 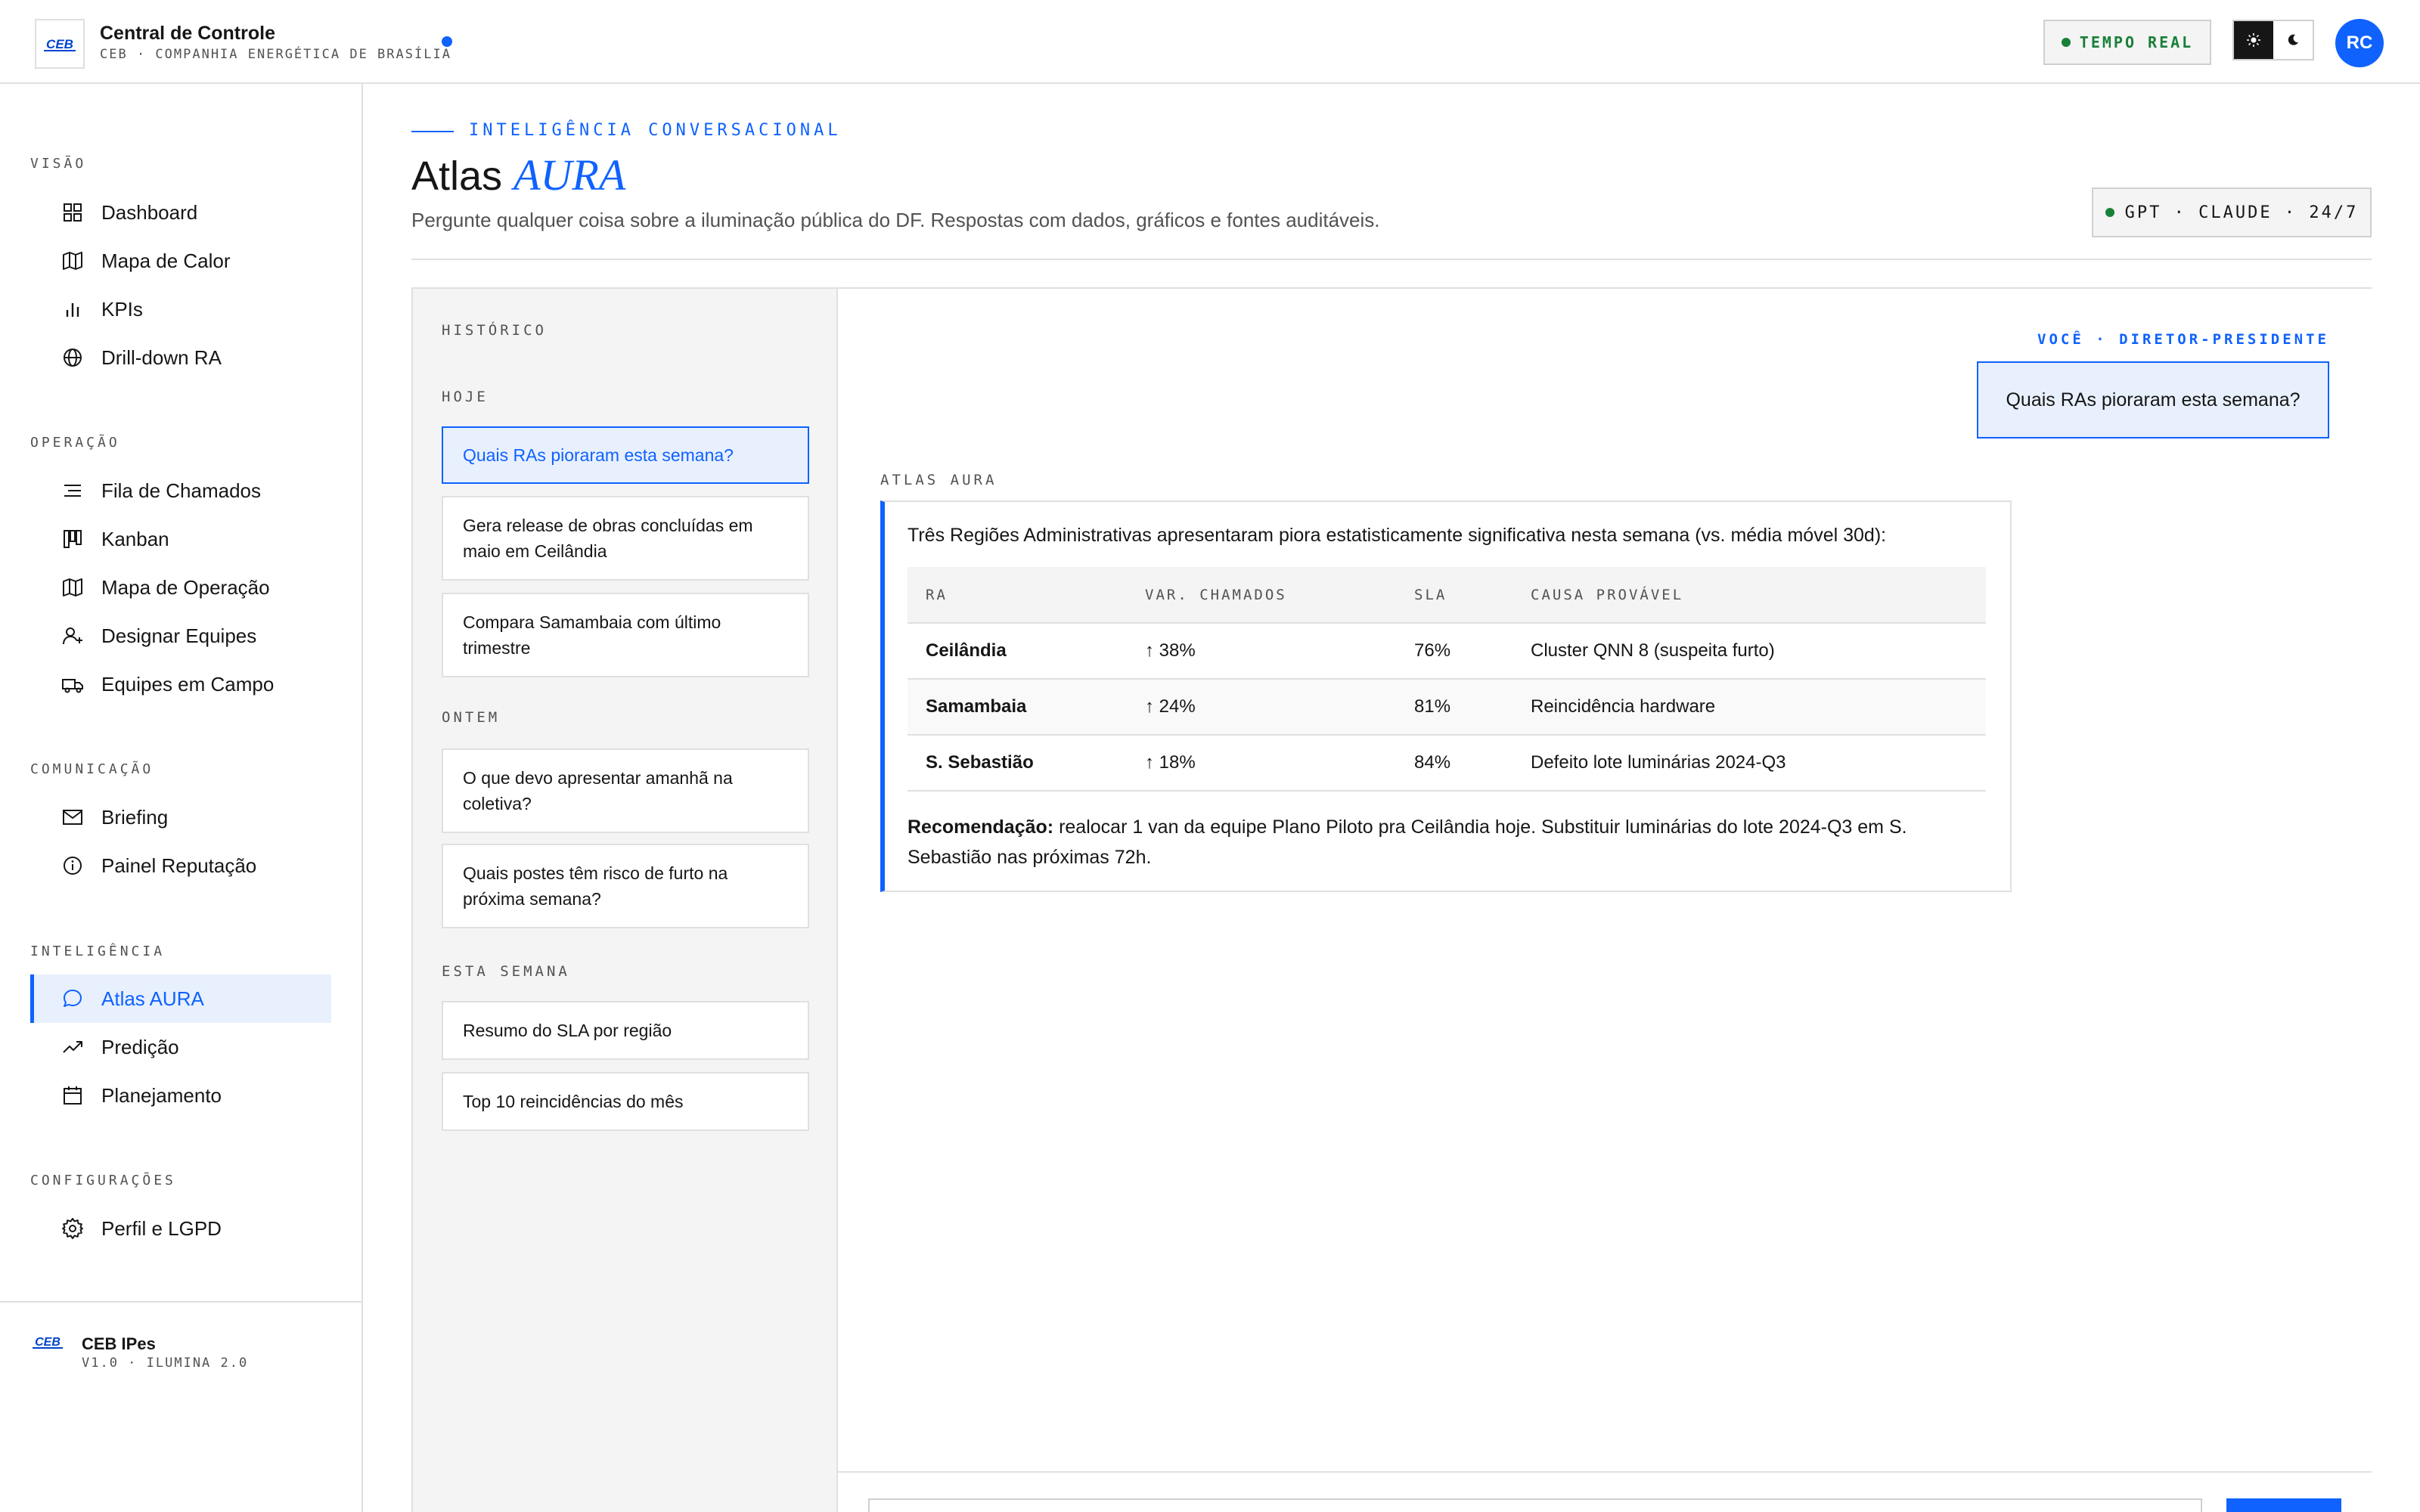 I want to click on truck-icon, so click(x=72, y=686).